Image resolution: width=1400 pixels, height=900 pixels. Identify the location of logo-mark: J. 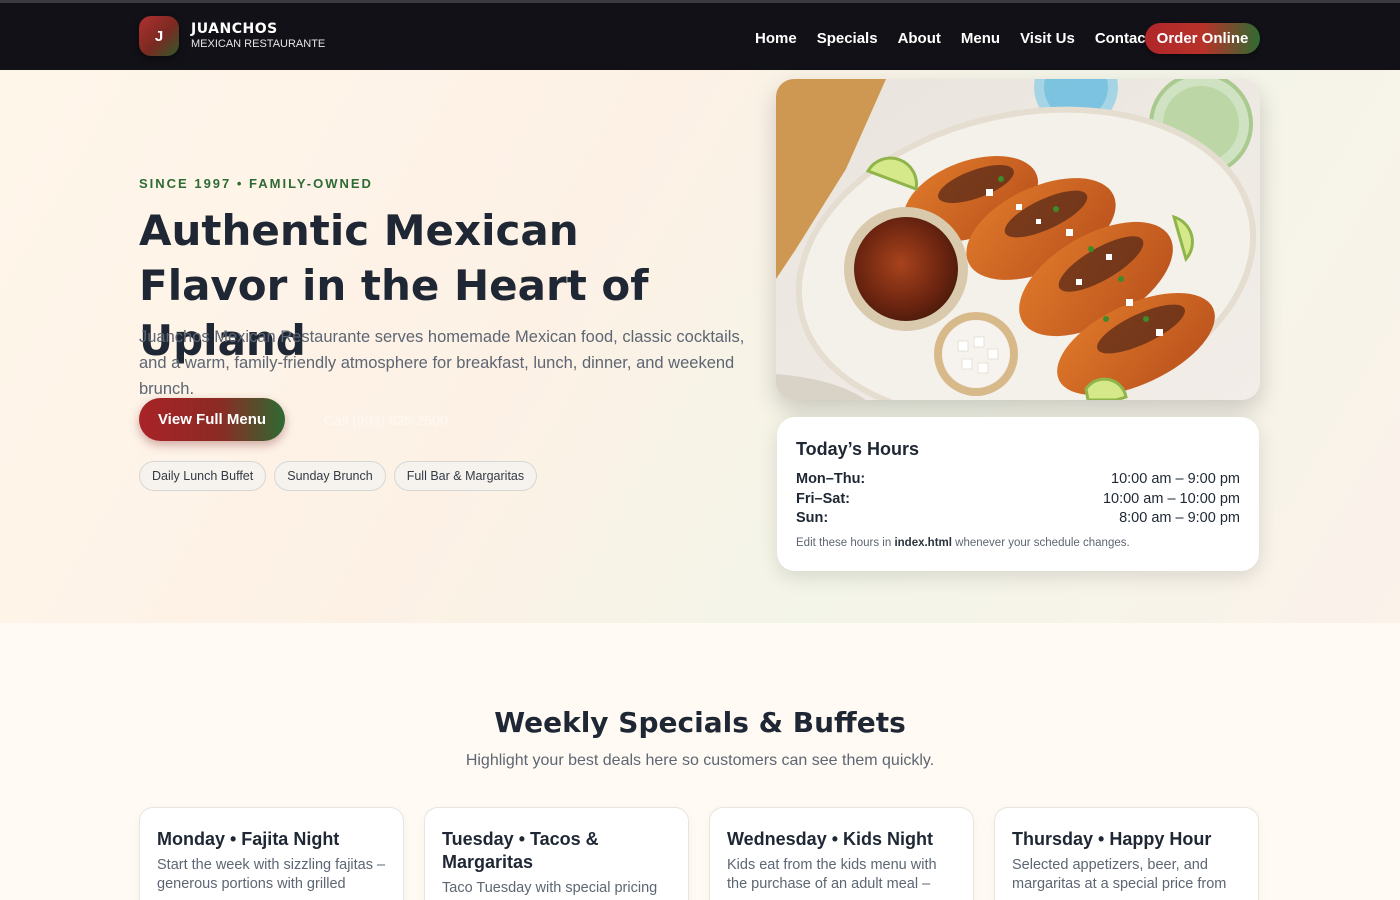
(159, 36).